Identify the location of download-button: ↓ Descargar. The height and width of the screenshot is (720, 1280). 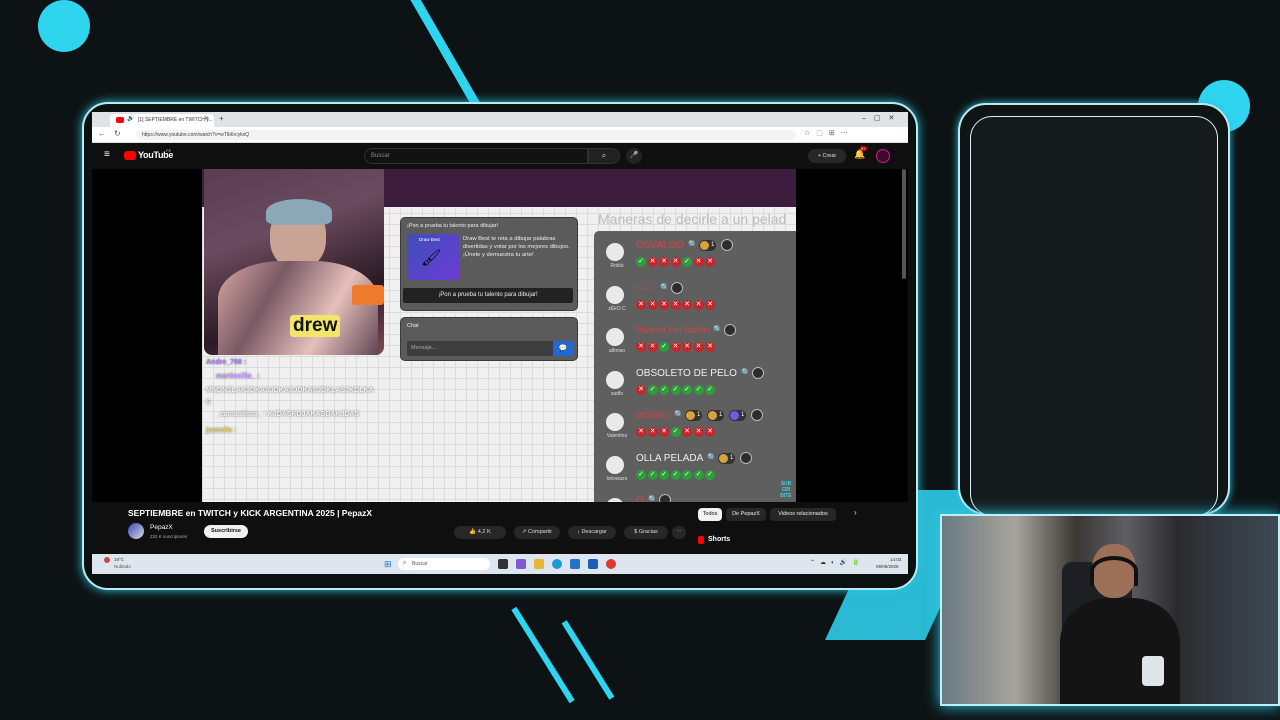
(592, 532).